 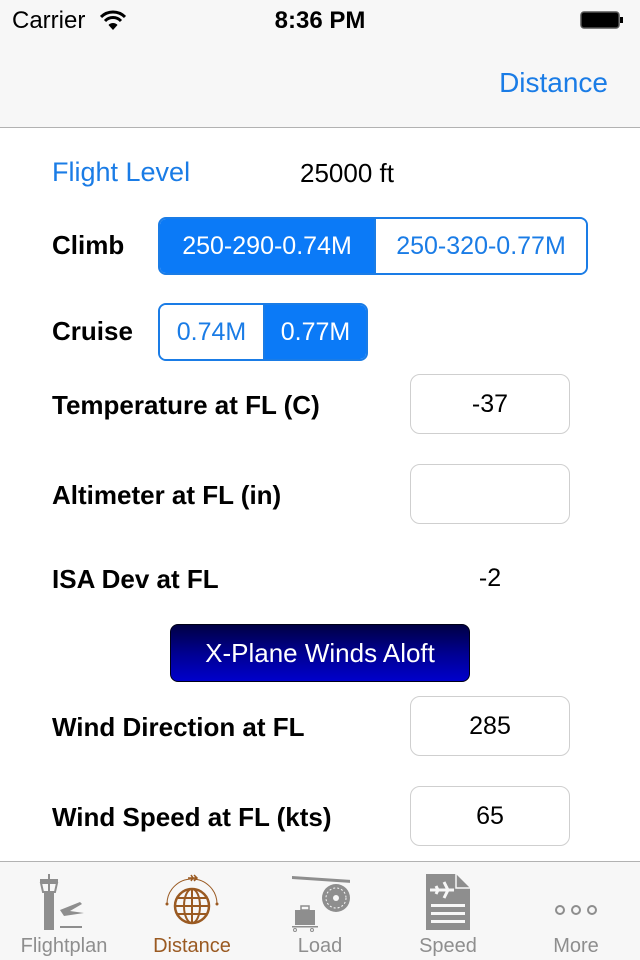 What do you see at coordinates (192, 899) in the screenshot?
I see `globe-flight-path-icon` at bounding box center [192, 899].